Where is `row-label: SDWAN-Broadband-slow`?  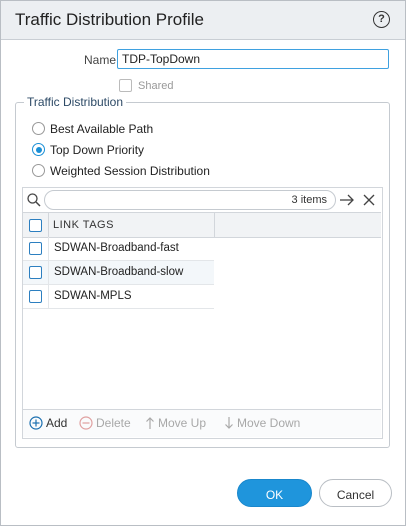
row-label: SDWAN-Broadband-slow is located at coordinates (119, 272).